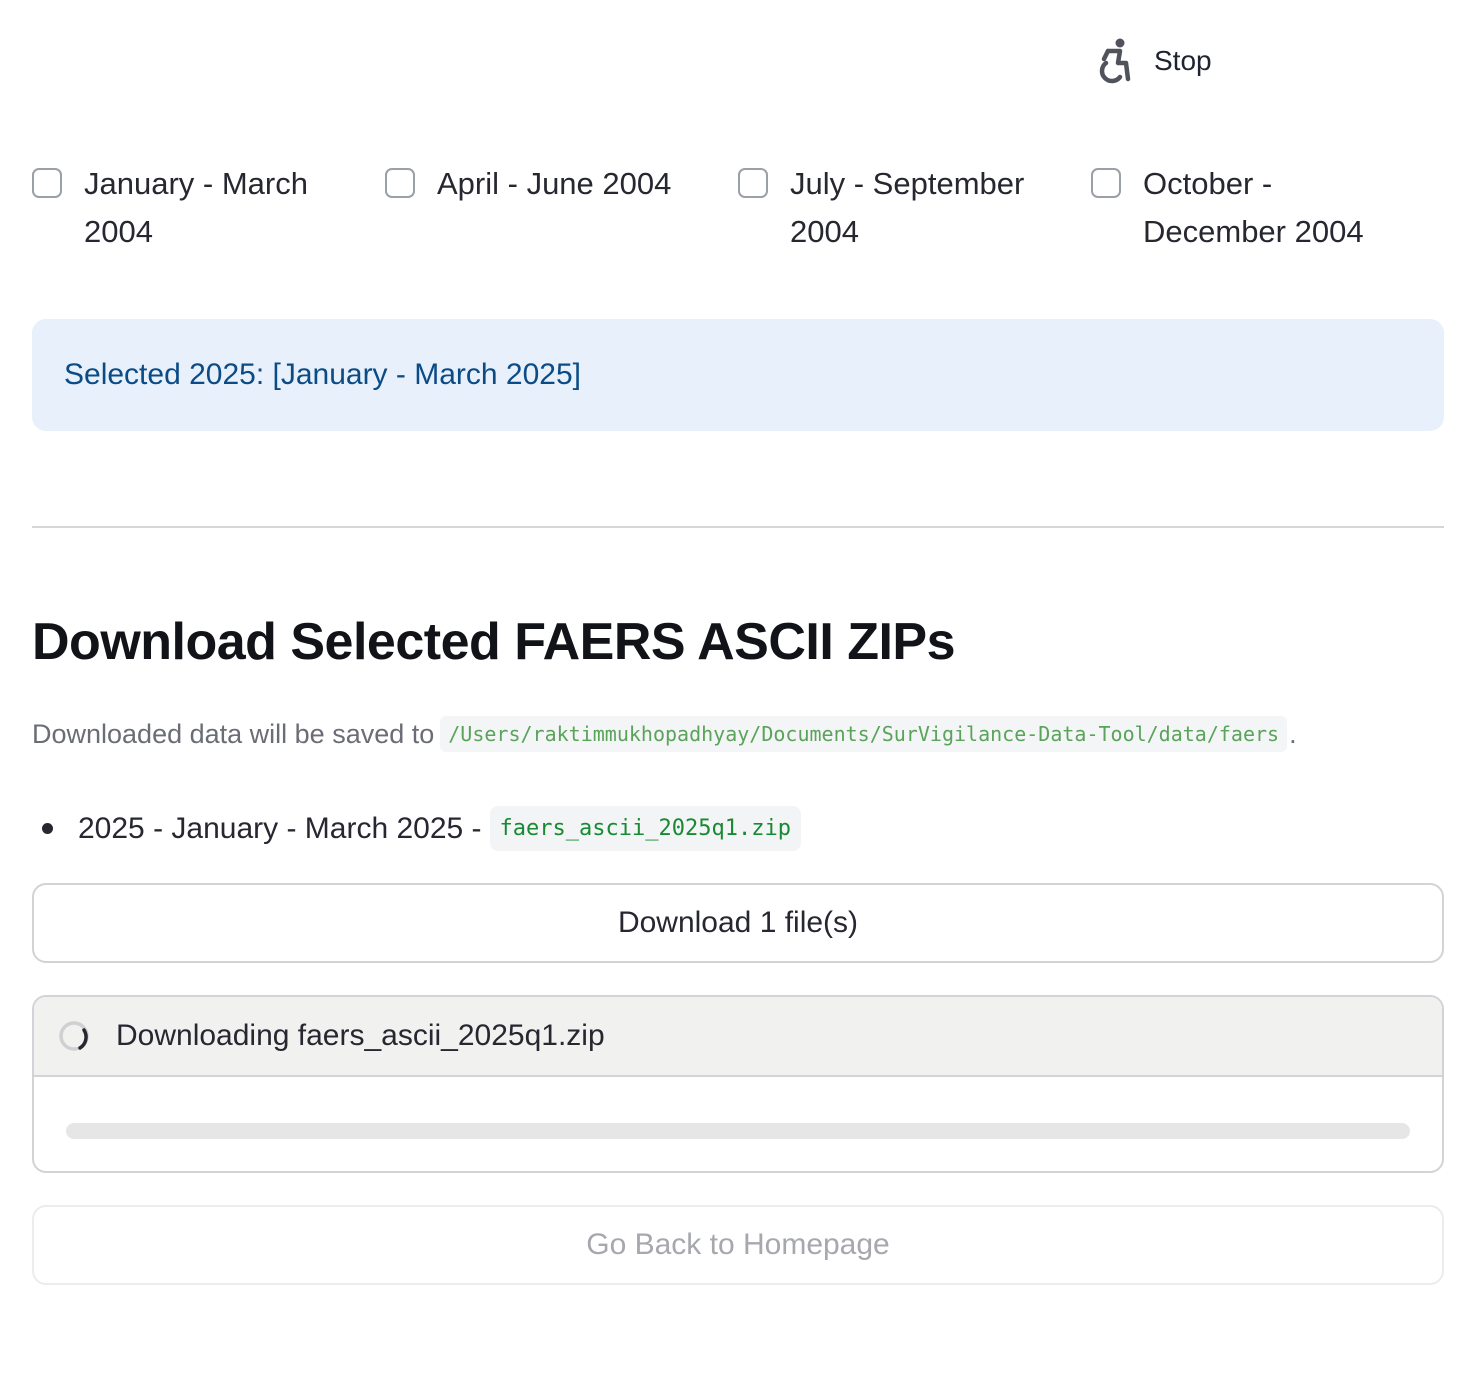 This screenshot has height=1382, width=1476. What do you see at coordinates (907, 207) in the screenshot?
I see `quarter-label: July - September 2004` at bounding box center [907, 207].